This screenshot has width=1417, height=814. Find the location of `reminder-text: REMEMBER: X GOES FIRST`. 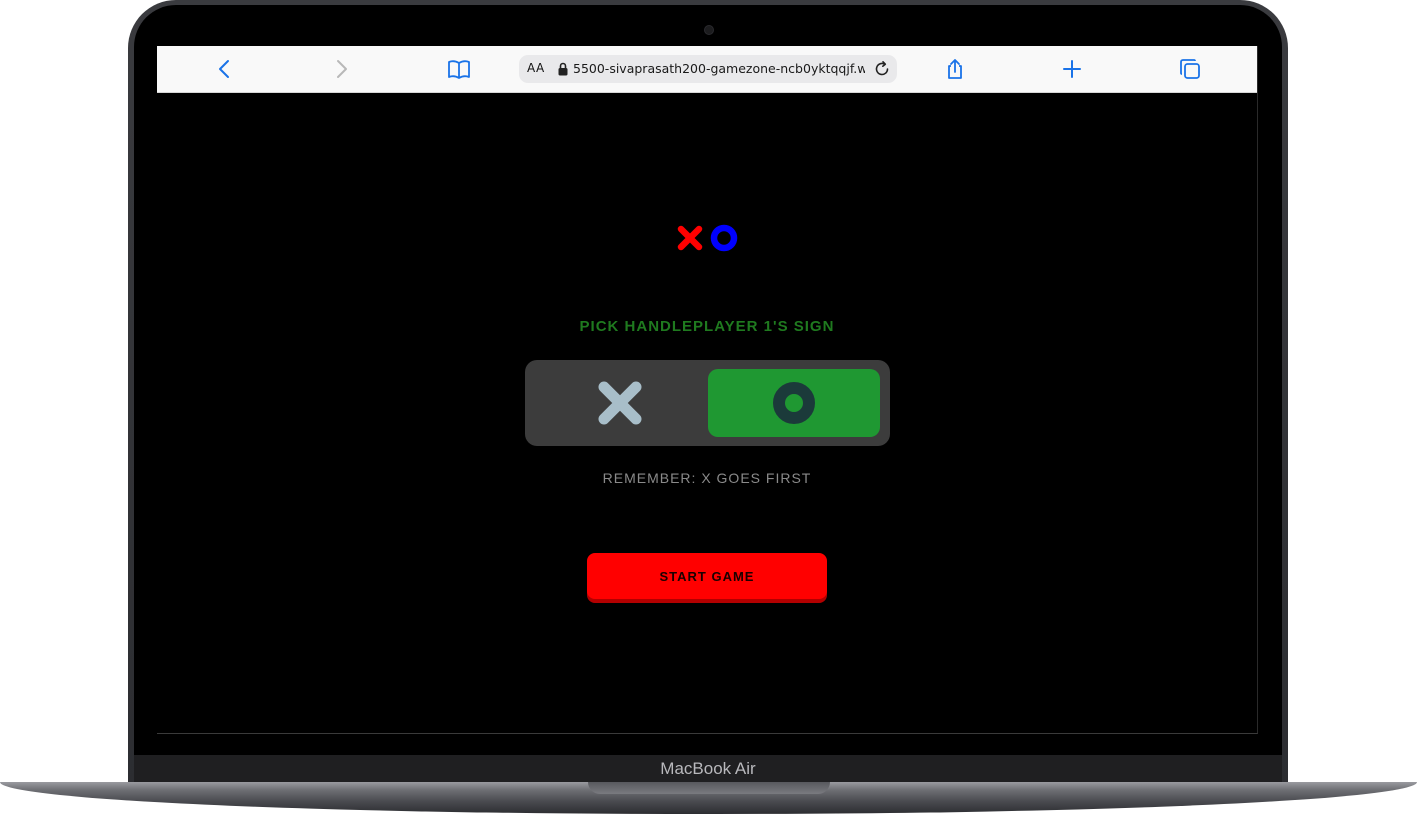

reminder-text: REMEMBER: X GOES FIRST is located at coordinates (707, 478).